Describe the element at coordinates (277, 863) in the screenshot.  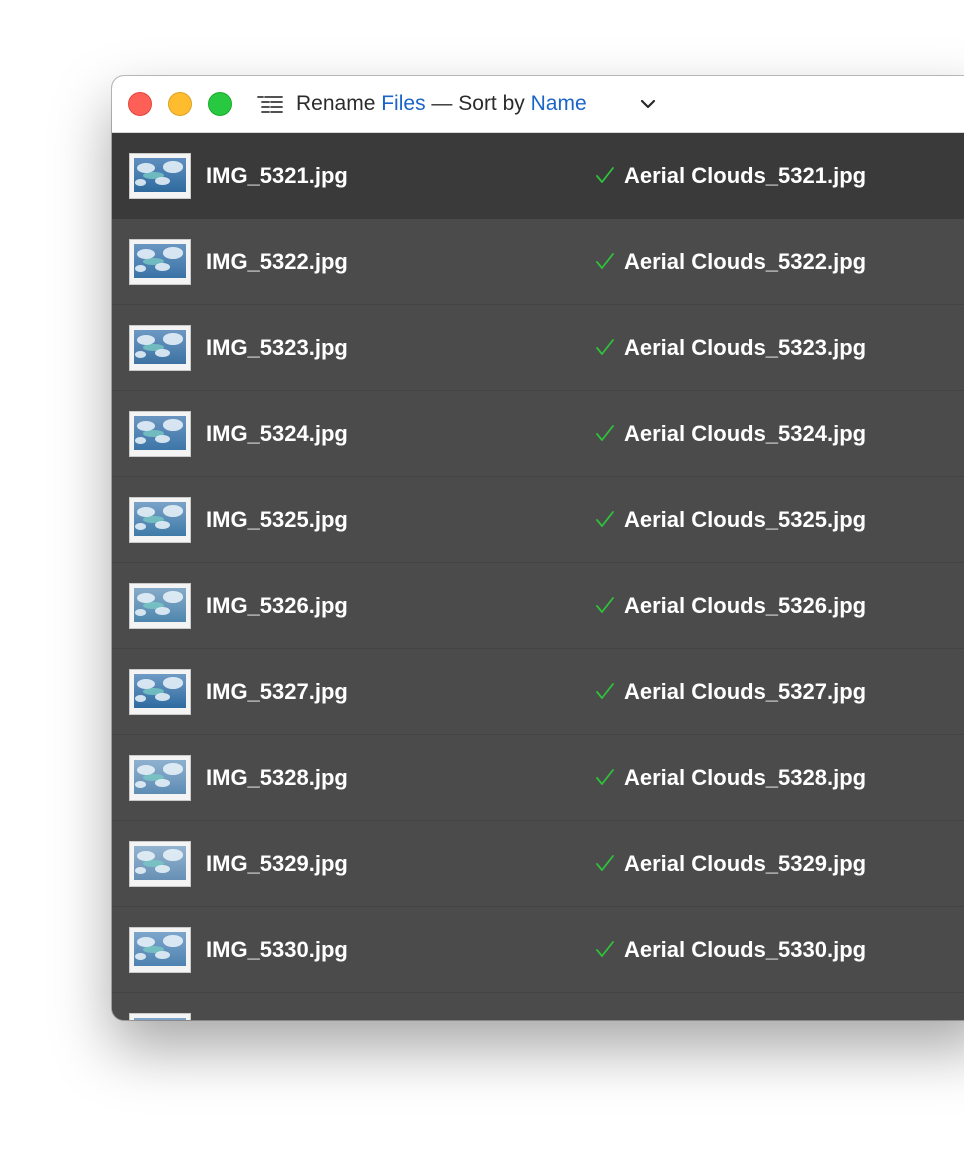
I see `original-filename: IMG_5329.jpg` at that location.